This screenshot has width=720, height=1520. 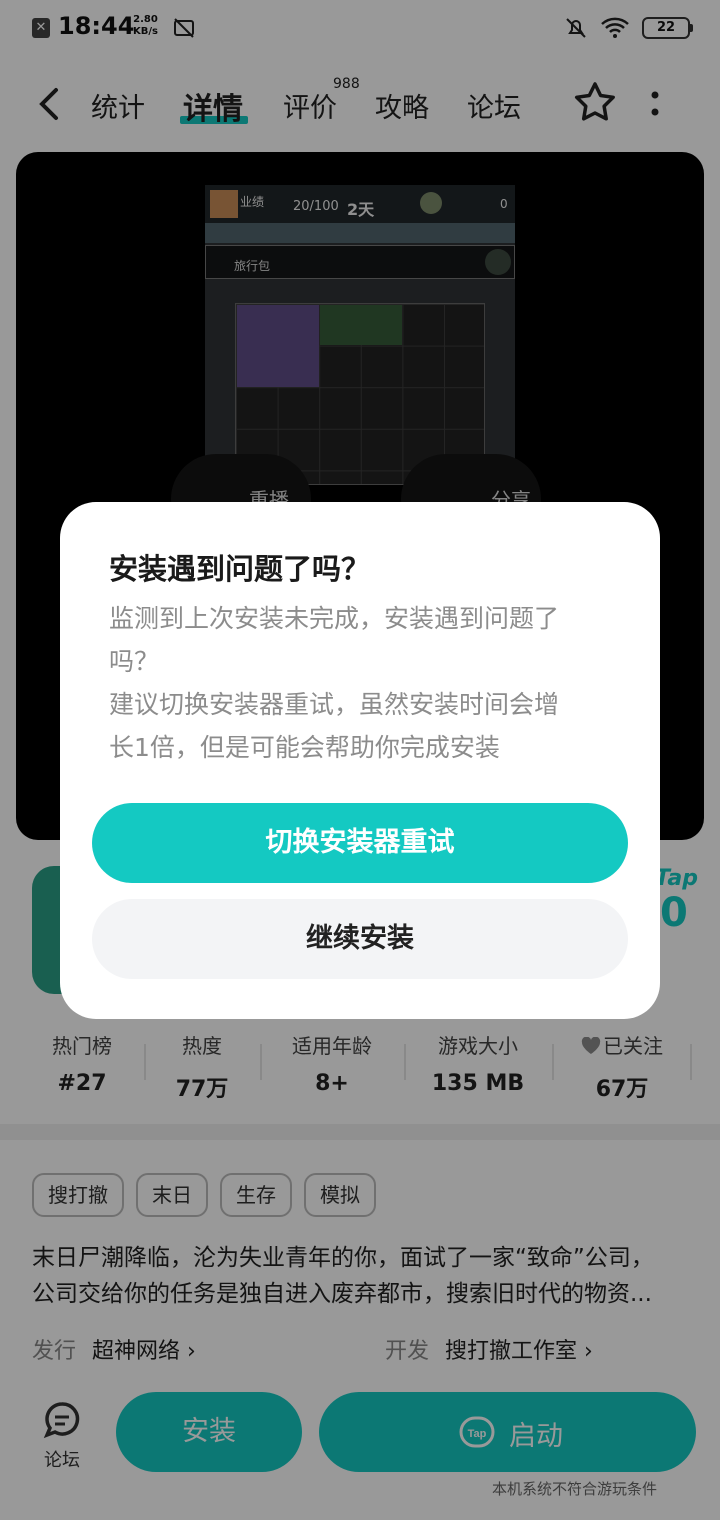 I want to click on dialog-body-line: 监测到上次安装未完成，安装遇到问题了, so click(x=334, y=618).